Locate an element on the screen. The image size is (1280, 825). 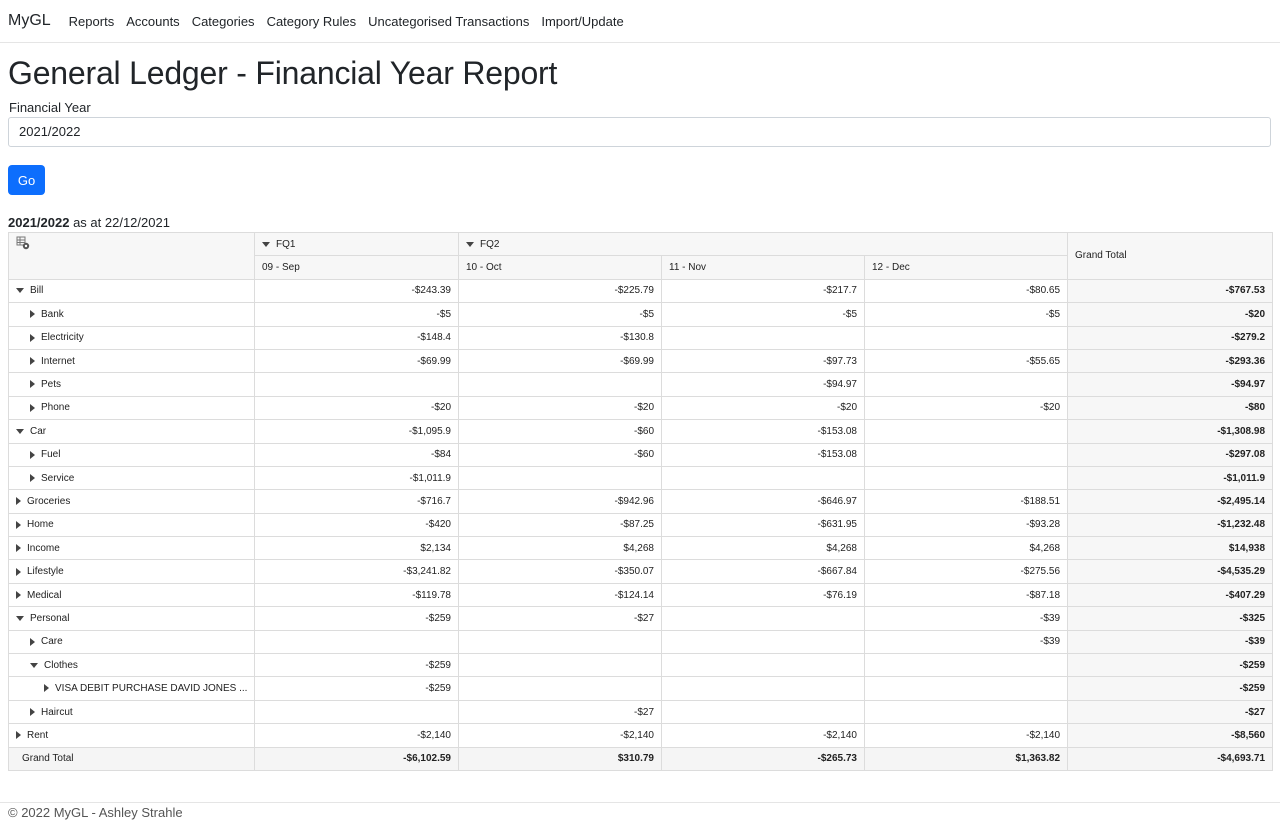
row-grand-total-cell: -$1,308.98 is located at coordinates (1170, 431).